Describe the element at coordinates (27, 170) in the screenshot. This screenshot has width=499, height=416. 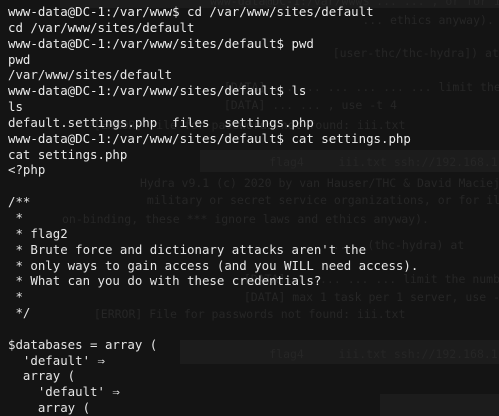
I see `output-line: <?php` at that location.